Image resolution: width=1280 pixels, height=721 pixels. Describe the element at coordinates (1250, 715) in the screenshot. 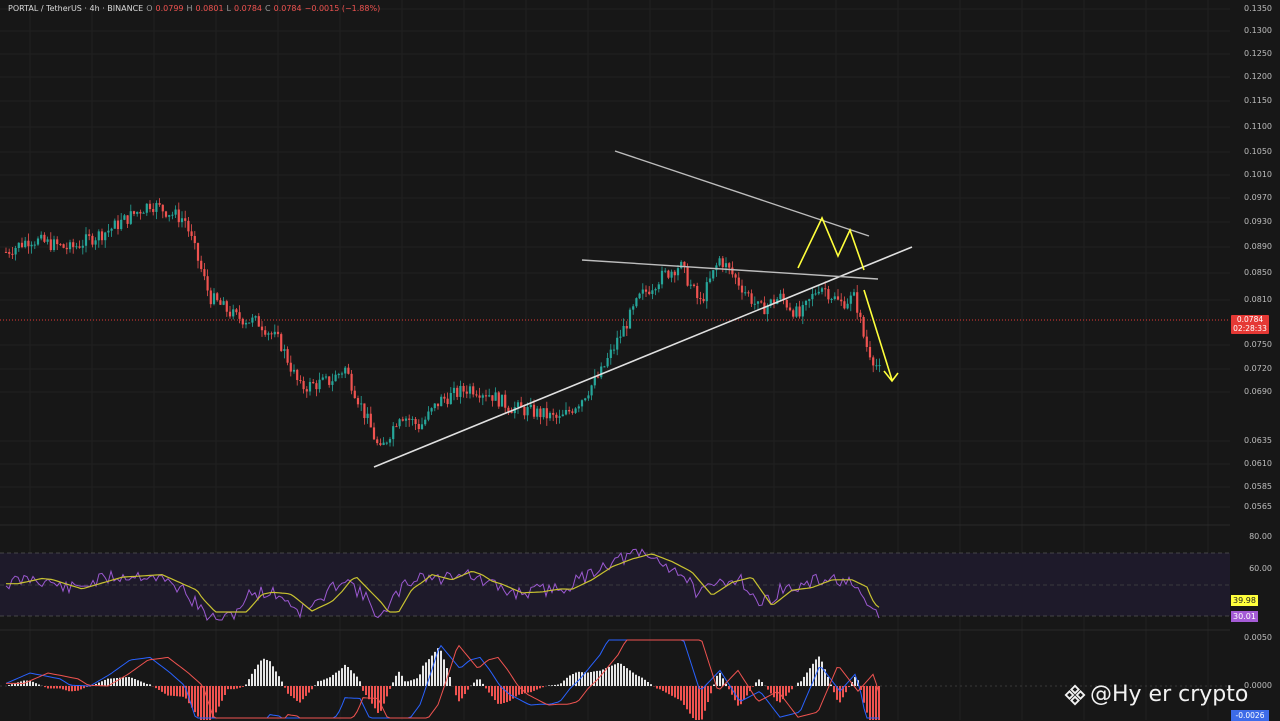

I see `macd-value-badge: -0.0026` at that location.